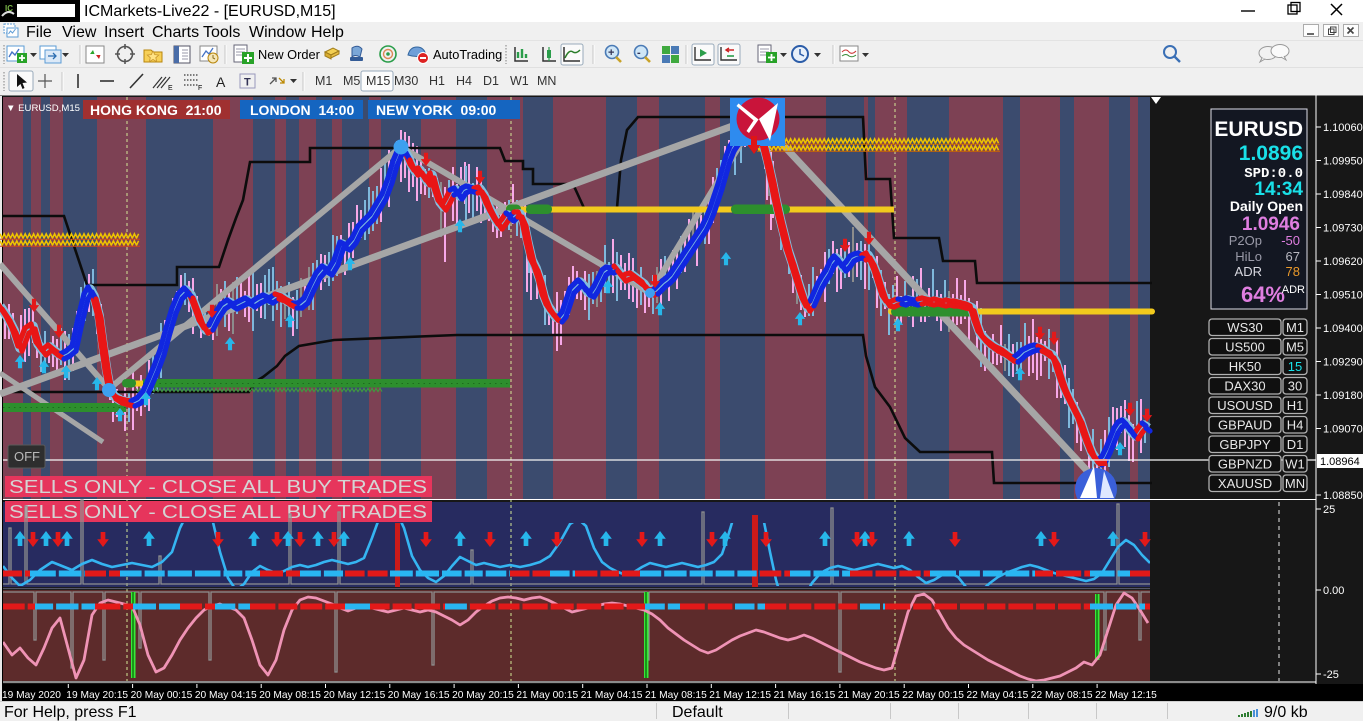 This screenshot has width=1363, height=721. Describe the element at coordinates (1343, 396) in the screenshot. I see `svg-text: 1.09180` at that location.